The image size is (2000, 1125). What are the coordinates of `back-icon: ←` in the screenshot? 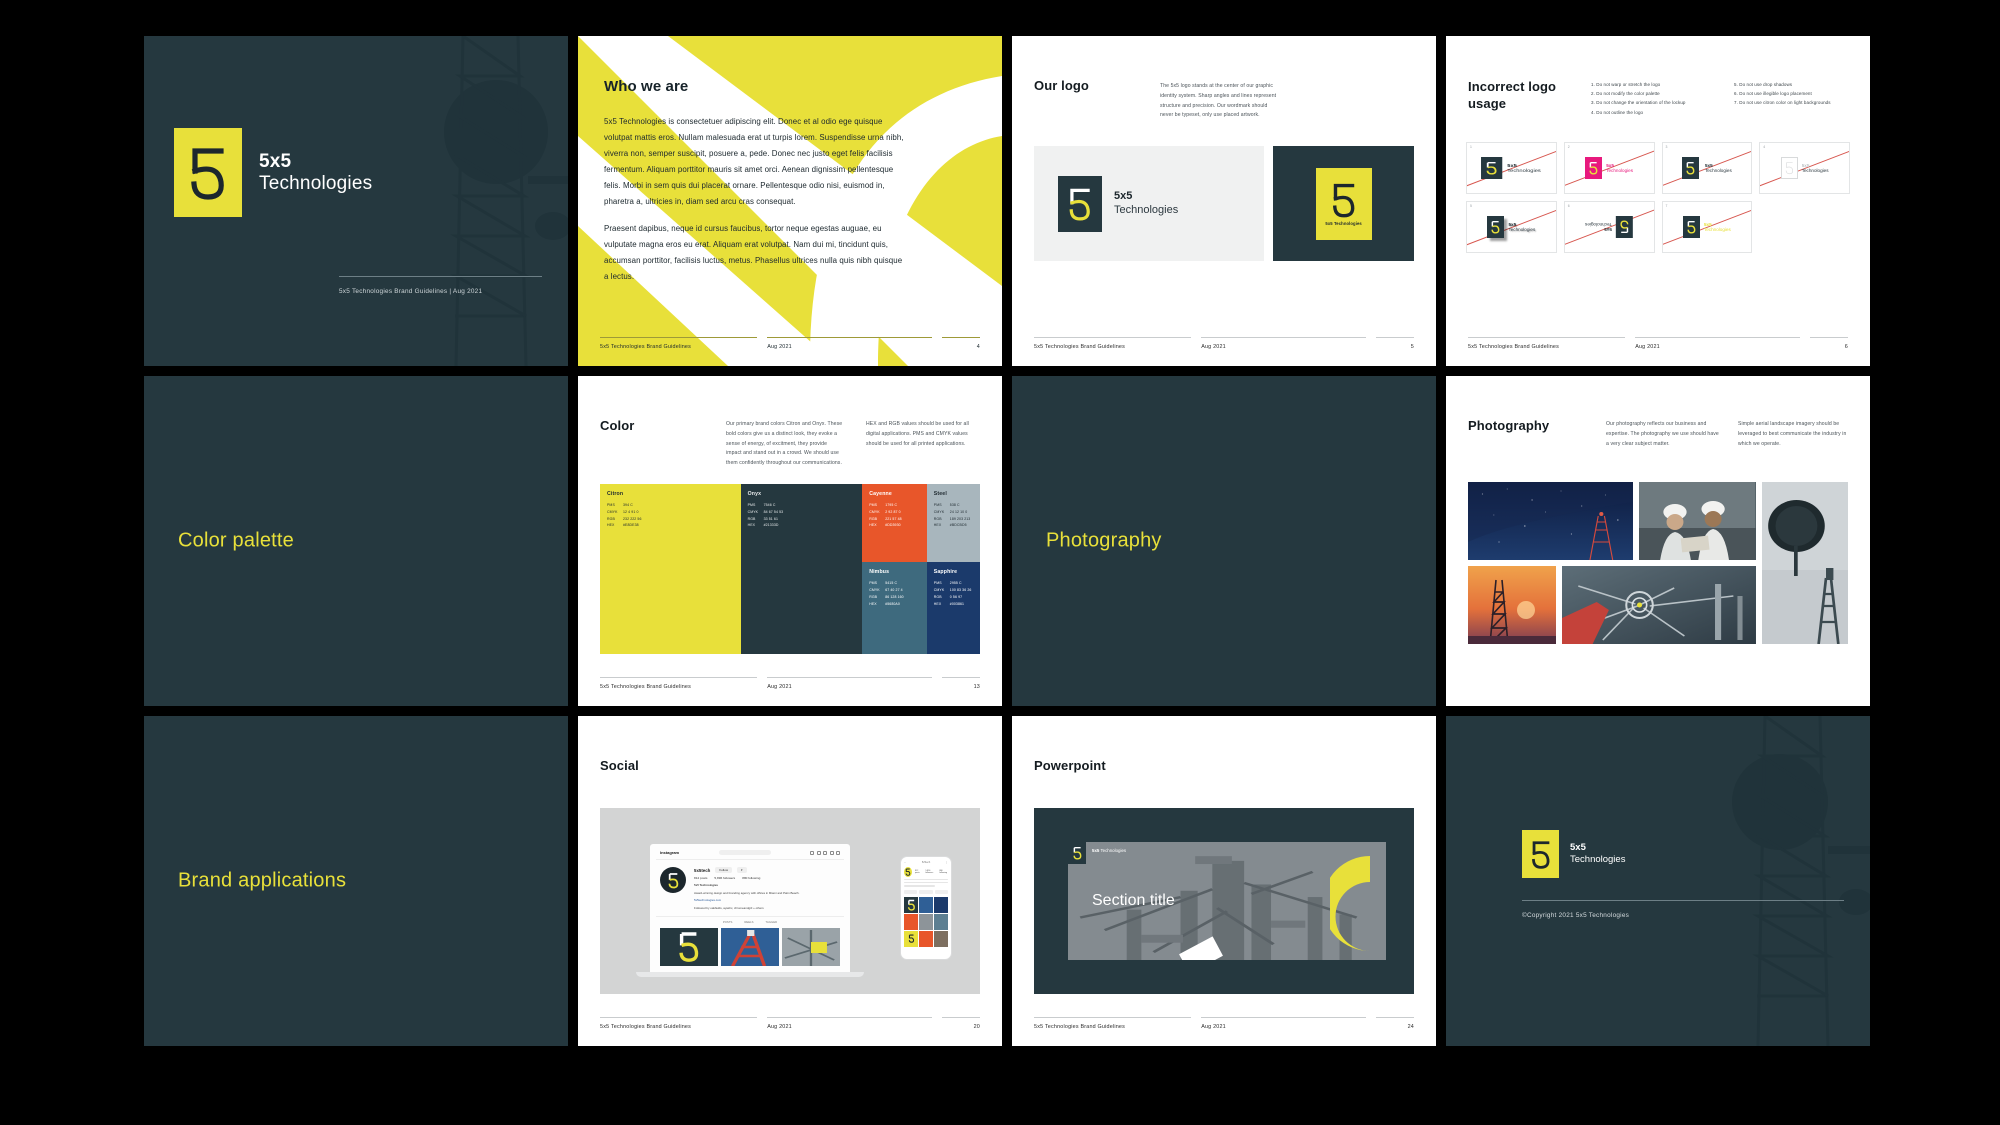 It's located at (905, 862).